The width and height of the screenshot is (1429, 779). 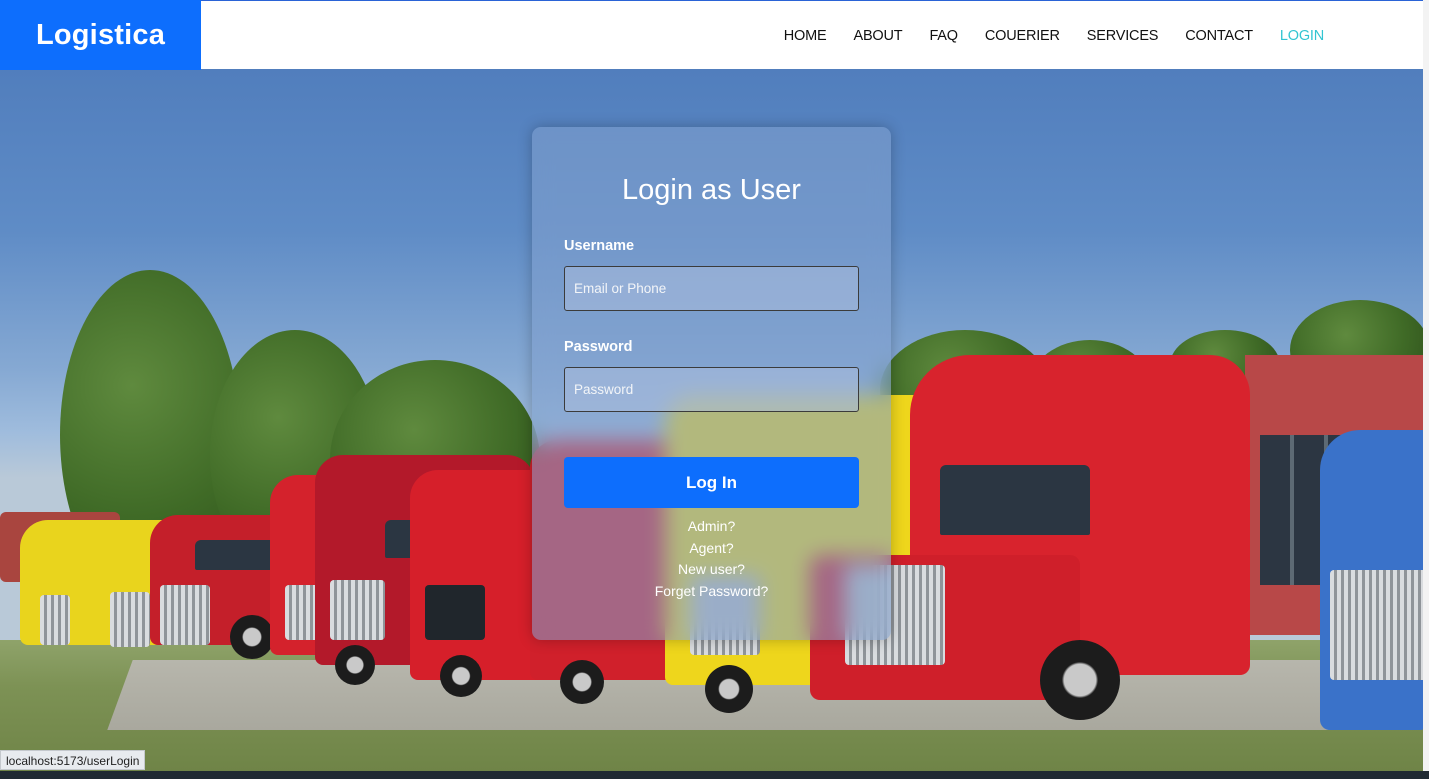 What do you see at coordinates (1302, 36) in the screenshot?
I see `nav-login: LOGIN` at bounding box center [1302, 36].